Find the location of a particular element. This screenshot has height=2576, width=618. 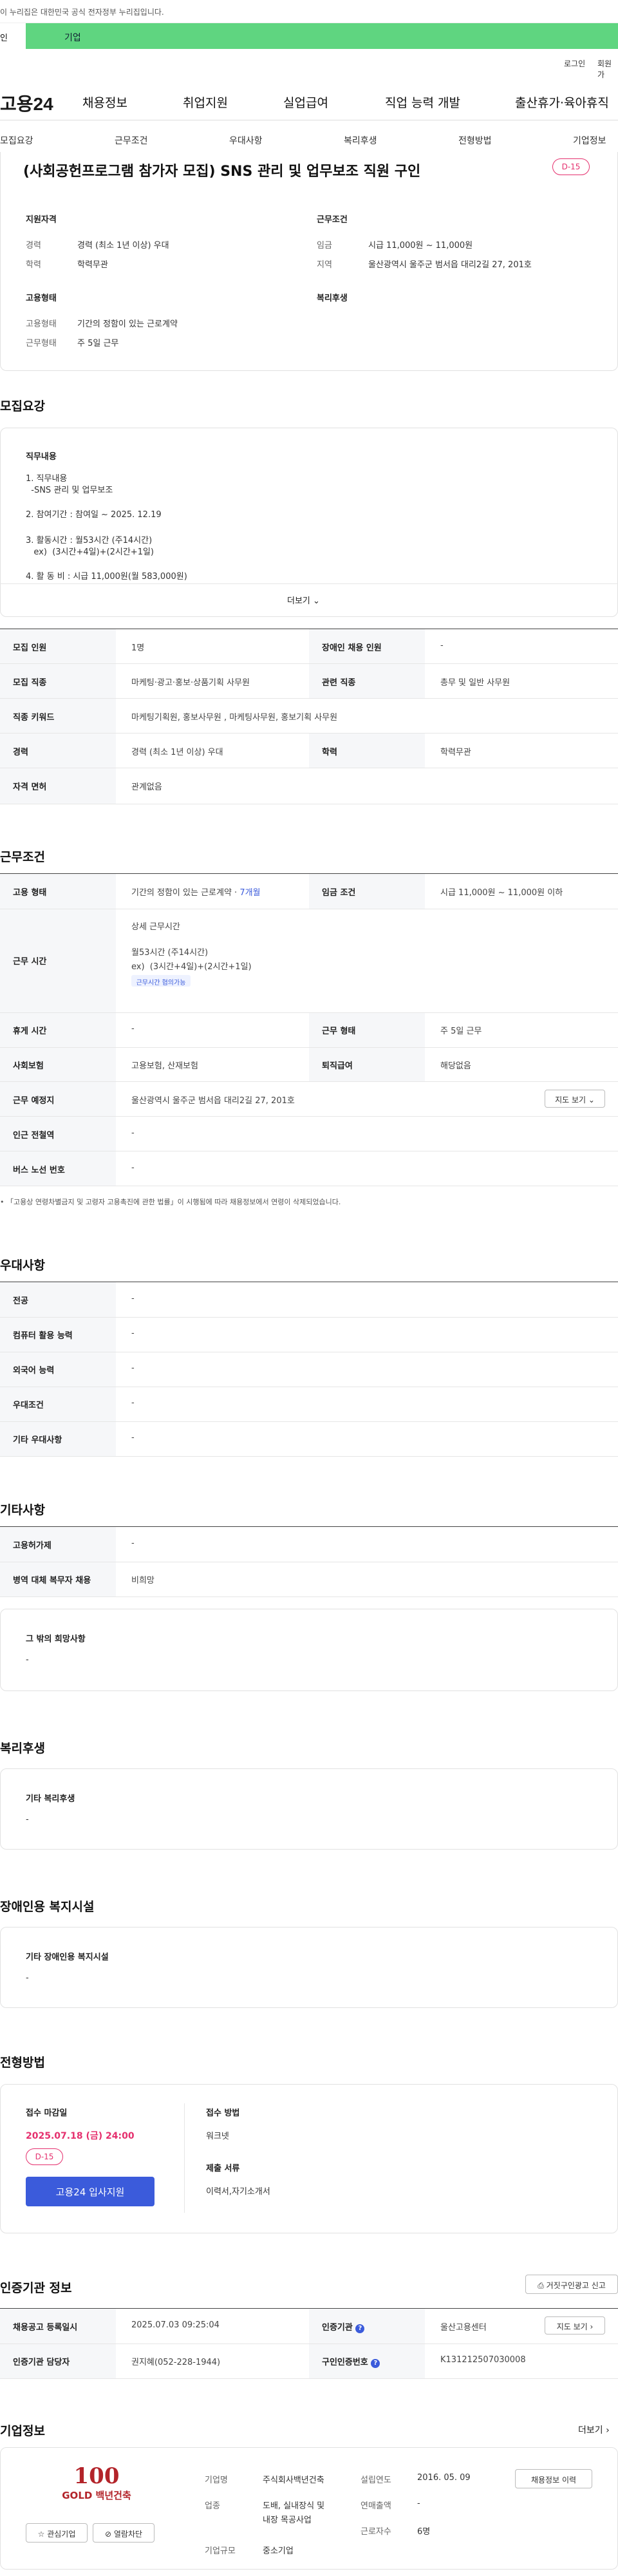

star-icon: ☆ is located at coordinates (41, 2534).